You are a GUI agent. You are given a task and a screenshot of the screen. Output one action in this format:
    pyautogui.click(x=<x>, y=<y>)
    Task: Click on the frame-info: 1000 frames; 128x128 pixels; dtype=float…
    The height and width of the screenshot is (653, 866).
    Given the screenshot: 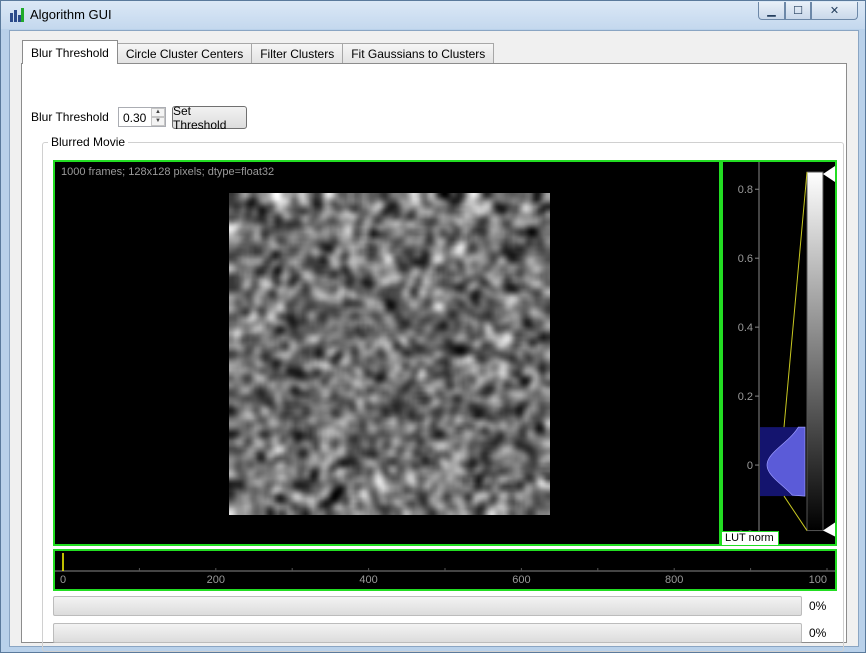 What is the action you would take?
    pyautogui.click(x=168, y=172)
    